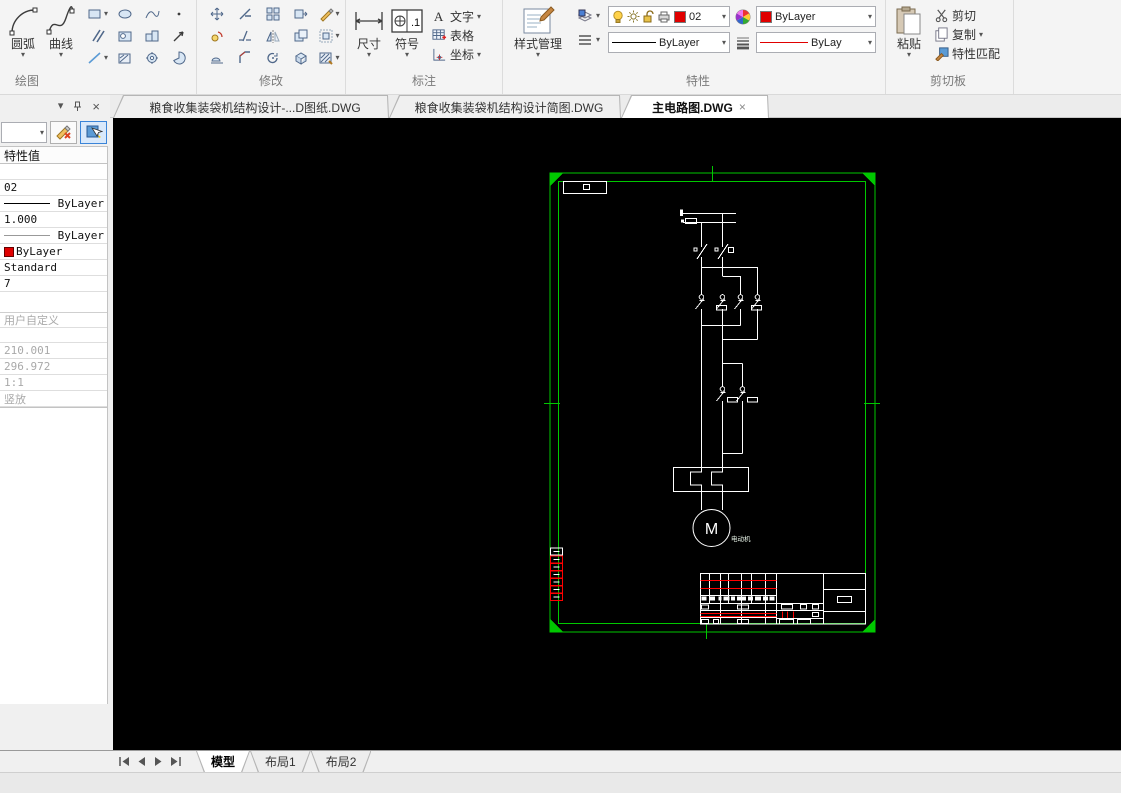 The image size is (1121, 793). What do you see at coordinates (217, 14) in the screenshot?
I see `move-tool-icon` at bounding box center [217, 14].